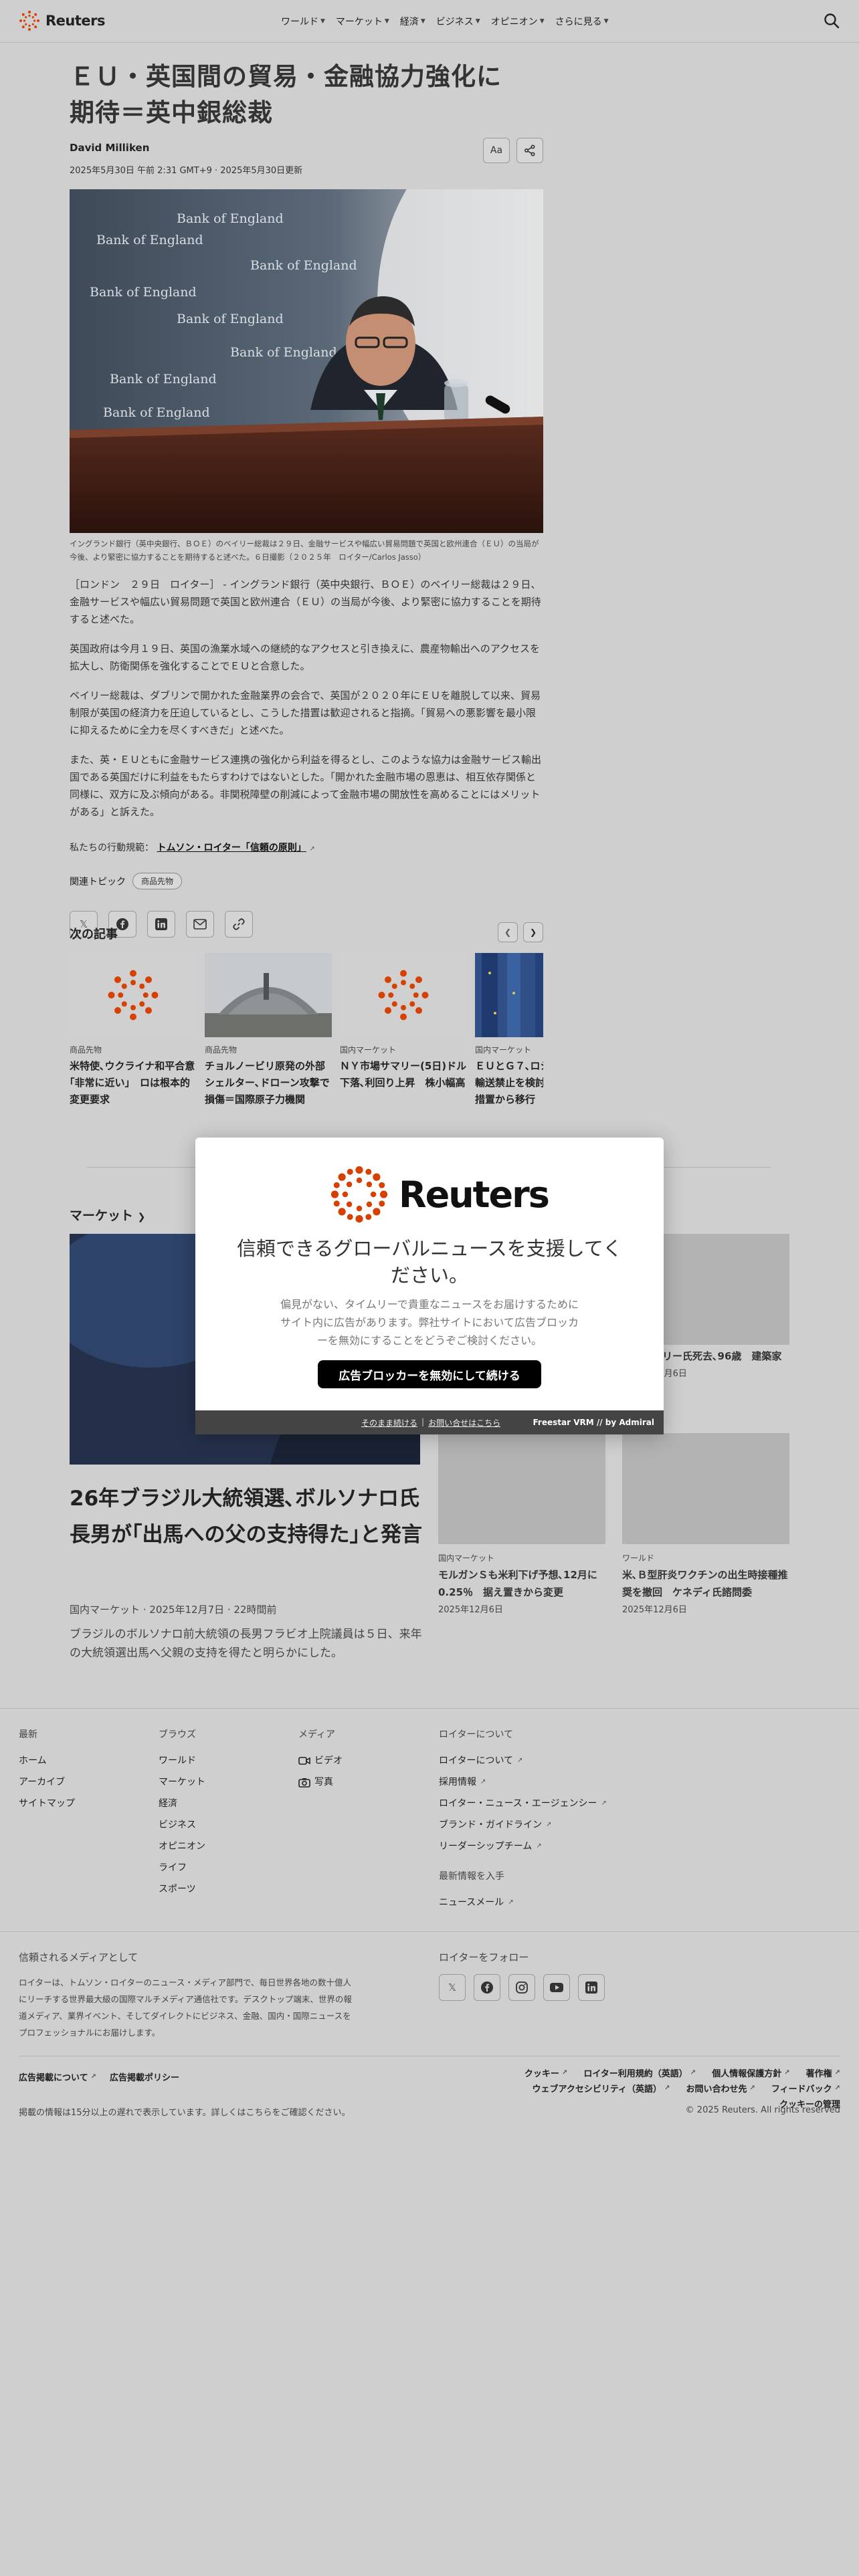  What do you see at coordinates (404, 1036) in the screenshot?
I see `next-article-card: 国内マーケット ＮＹ市場サマリー(5日)ドル下落､利回り上昇 株小幅高` at bounding box center [404, 1036].